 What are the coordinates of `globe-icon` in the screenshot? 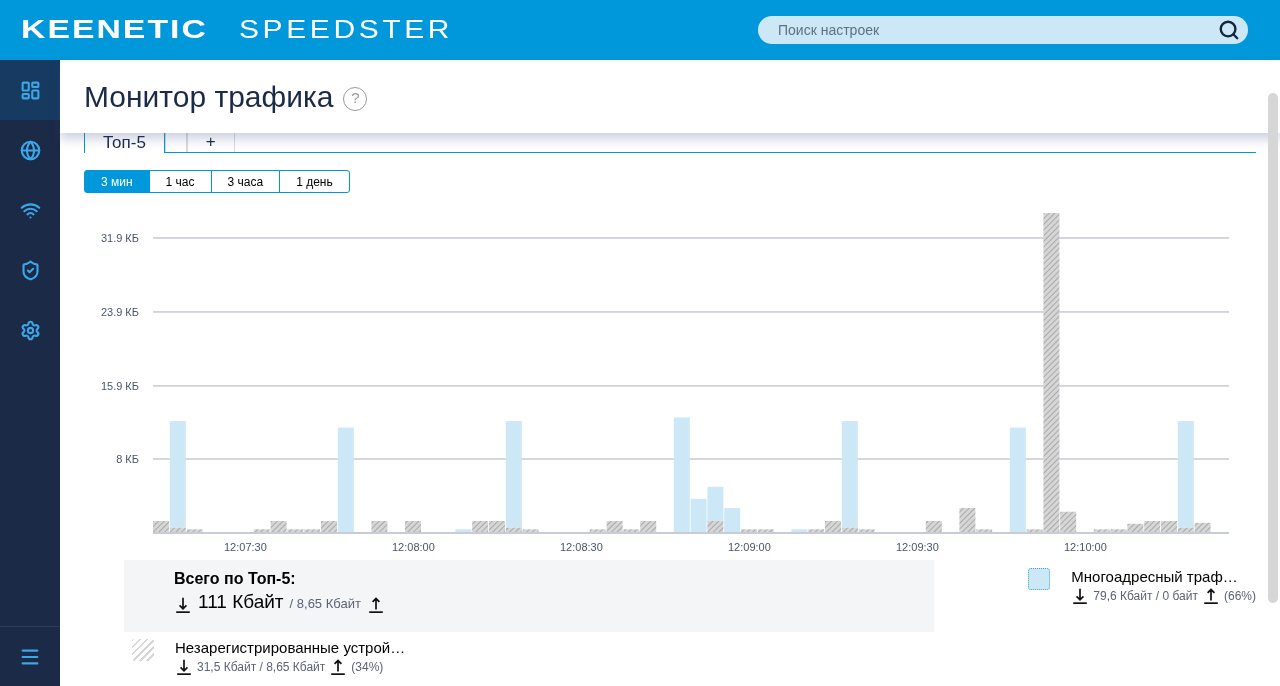 It's located at (30, 150).